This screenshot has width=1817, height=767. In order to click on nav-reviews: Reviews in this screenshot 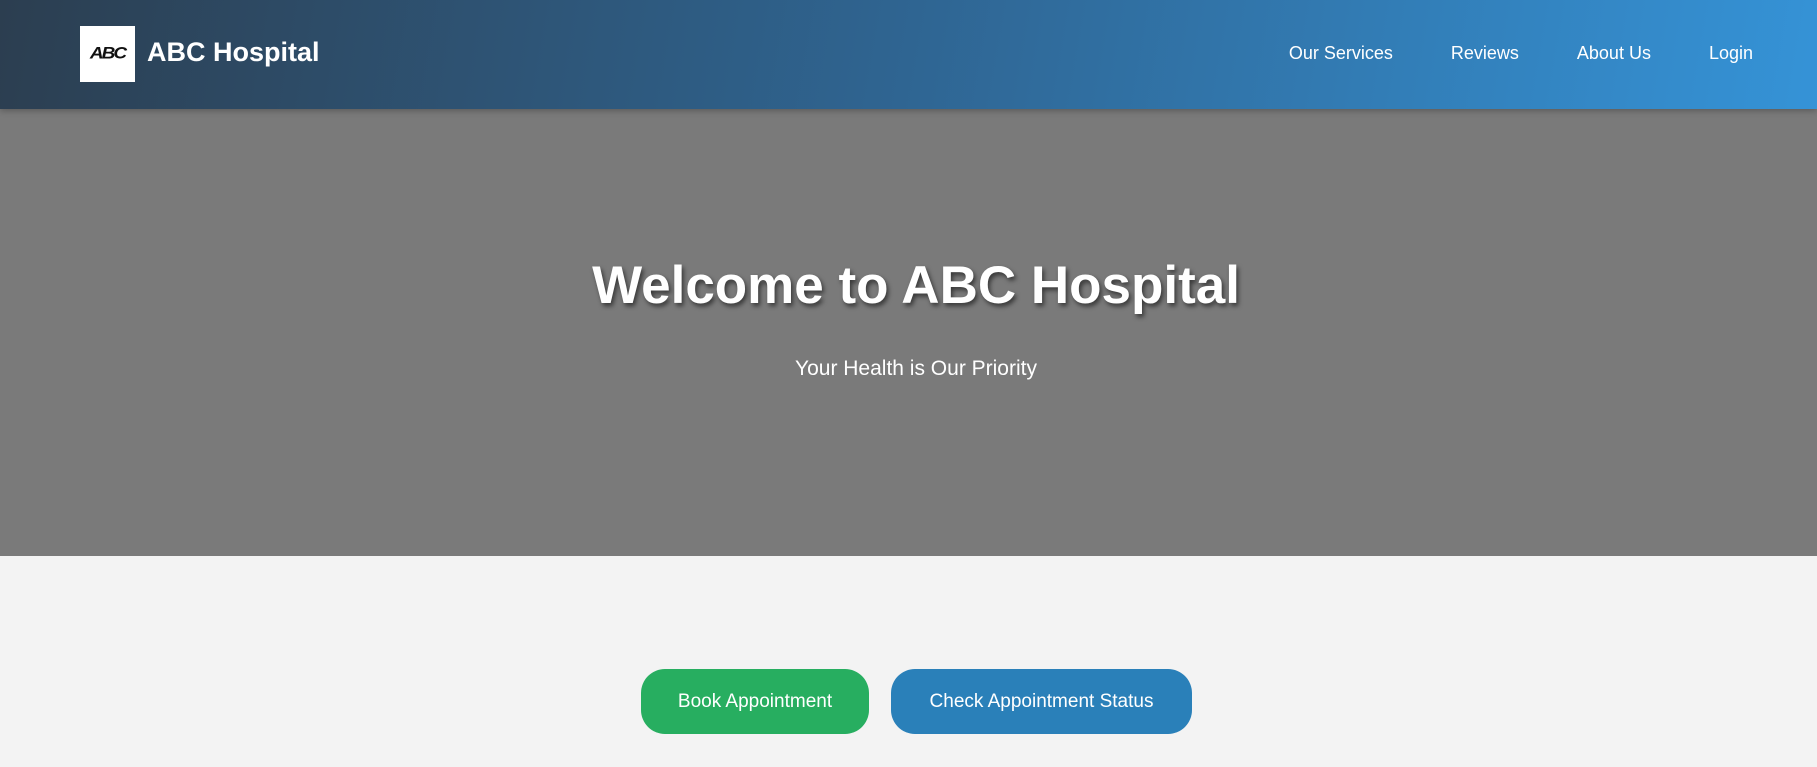, I will do `click(1485, 53)`.